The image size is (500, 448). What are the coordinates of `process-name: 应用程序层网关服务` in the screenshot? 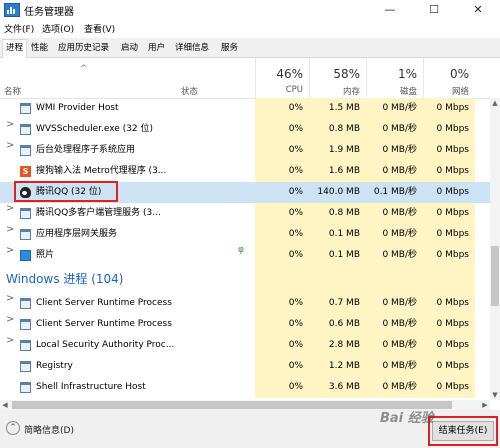 It's located at (77, 234).